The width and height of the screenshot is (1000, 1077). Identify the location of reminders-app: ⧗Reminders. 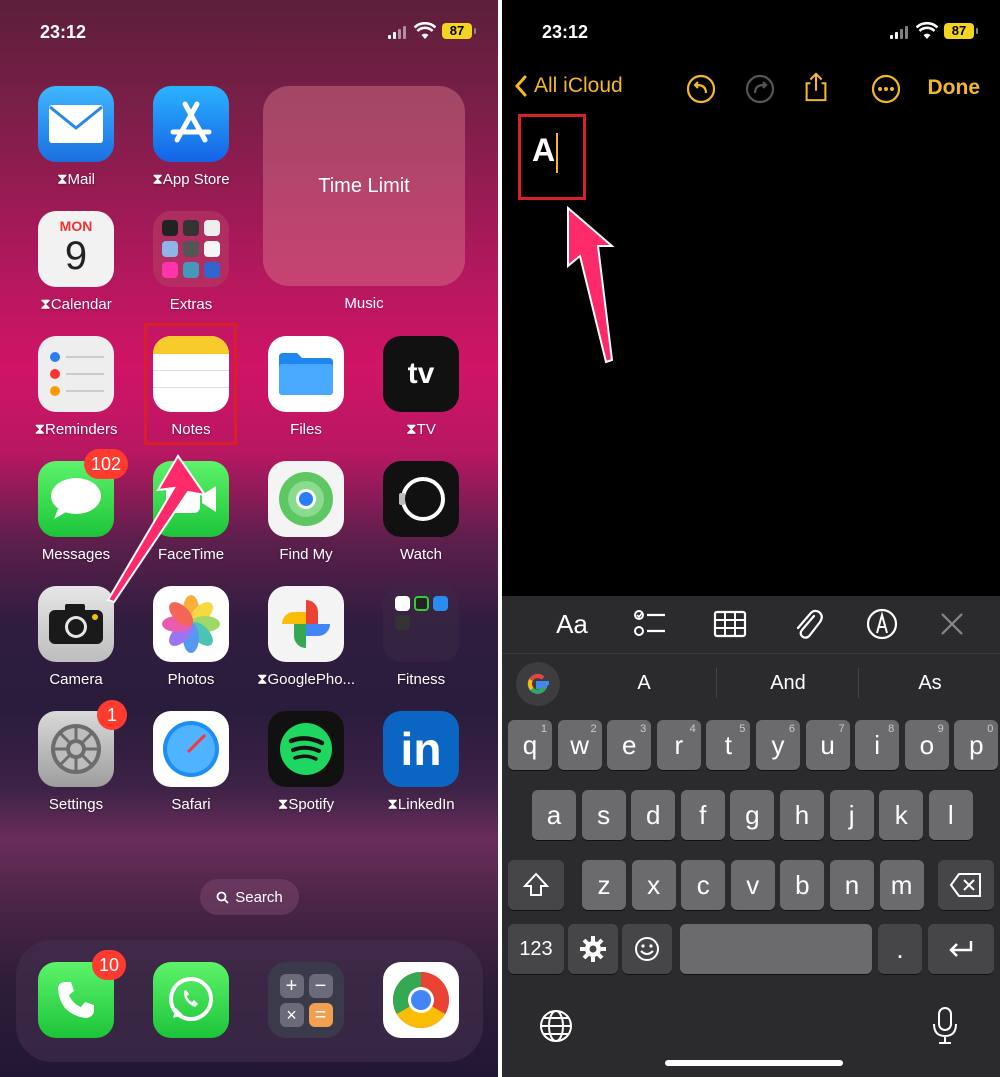
(76, 387).